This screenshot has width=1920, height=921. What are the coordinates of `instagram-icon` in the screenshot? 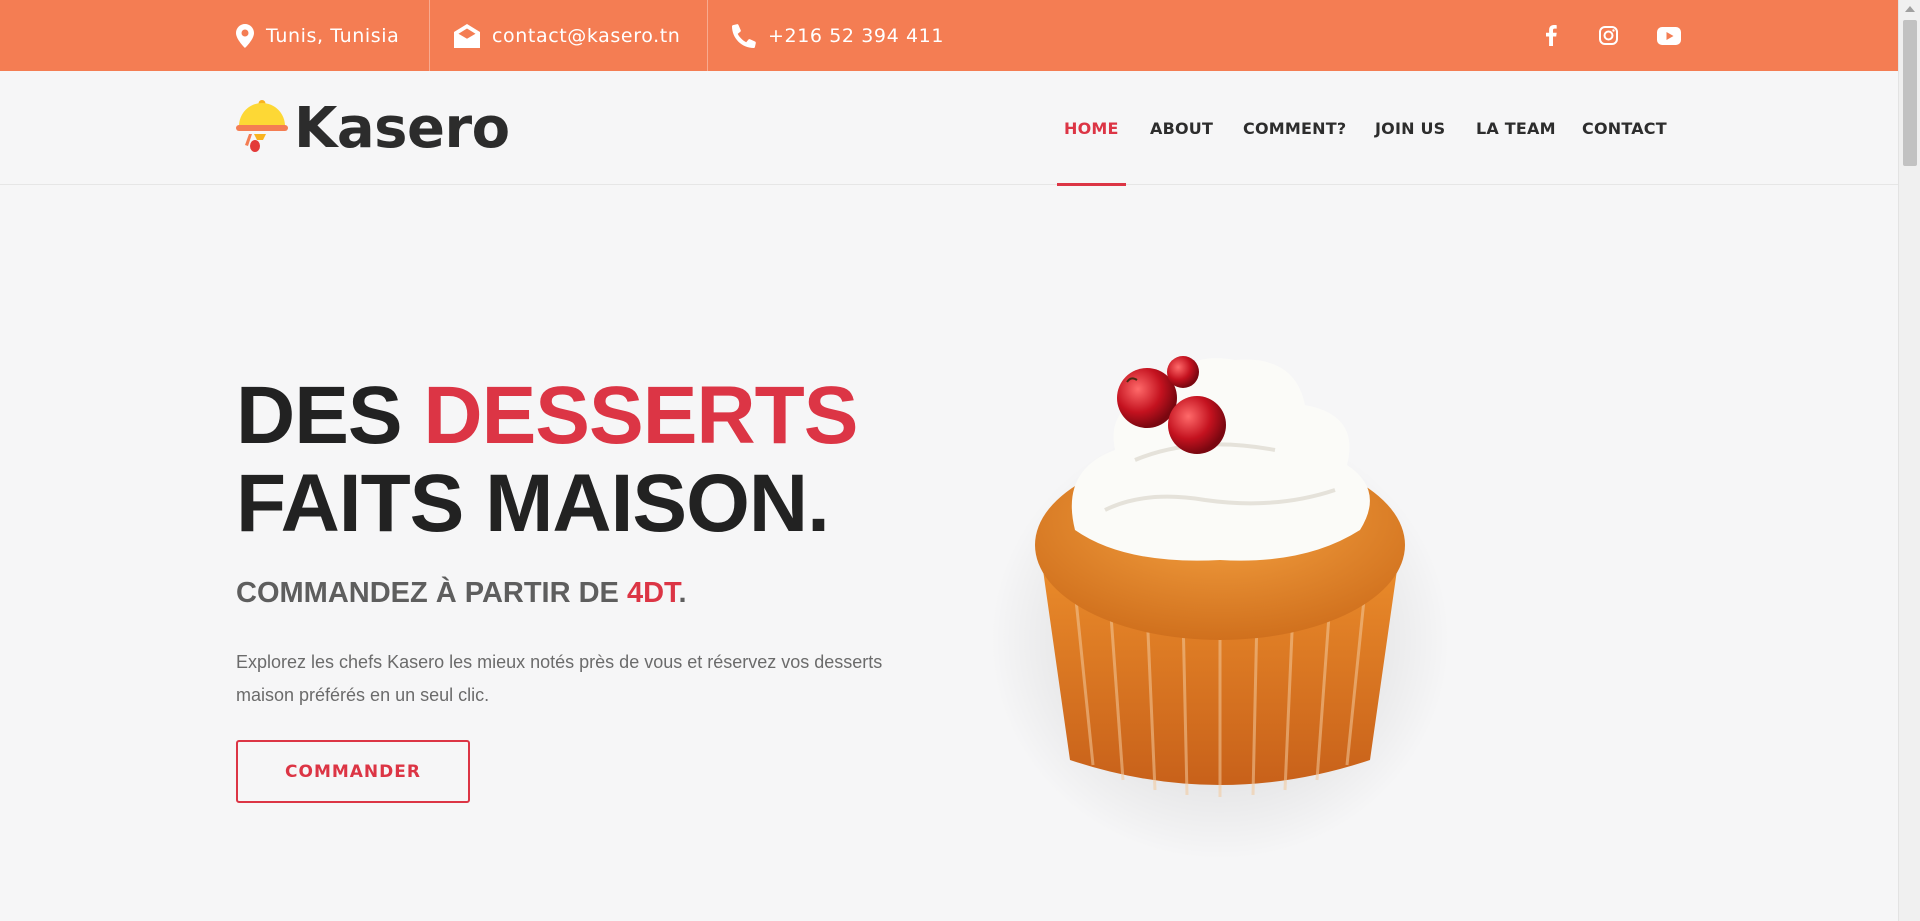 It's located at (1608, 35).